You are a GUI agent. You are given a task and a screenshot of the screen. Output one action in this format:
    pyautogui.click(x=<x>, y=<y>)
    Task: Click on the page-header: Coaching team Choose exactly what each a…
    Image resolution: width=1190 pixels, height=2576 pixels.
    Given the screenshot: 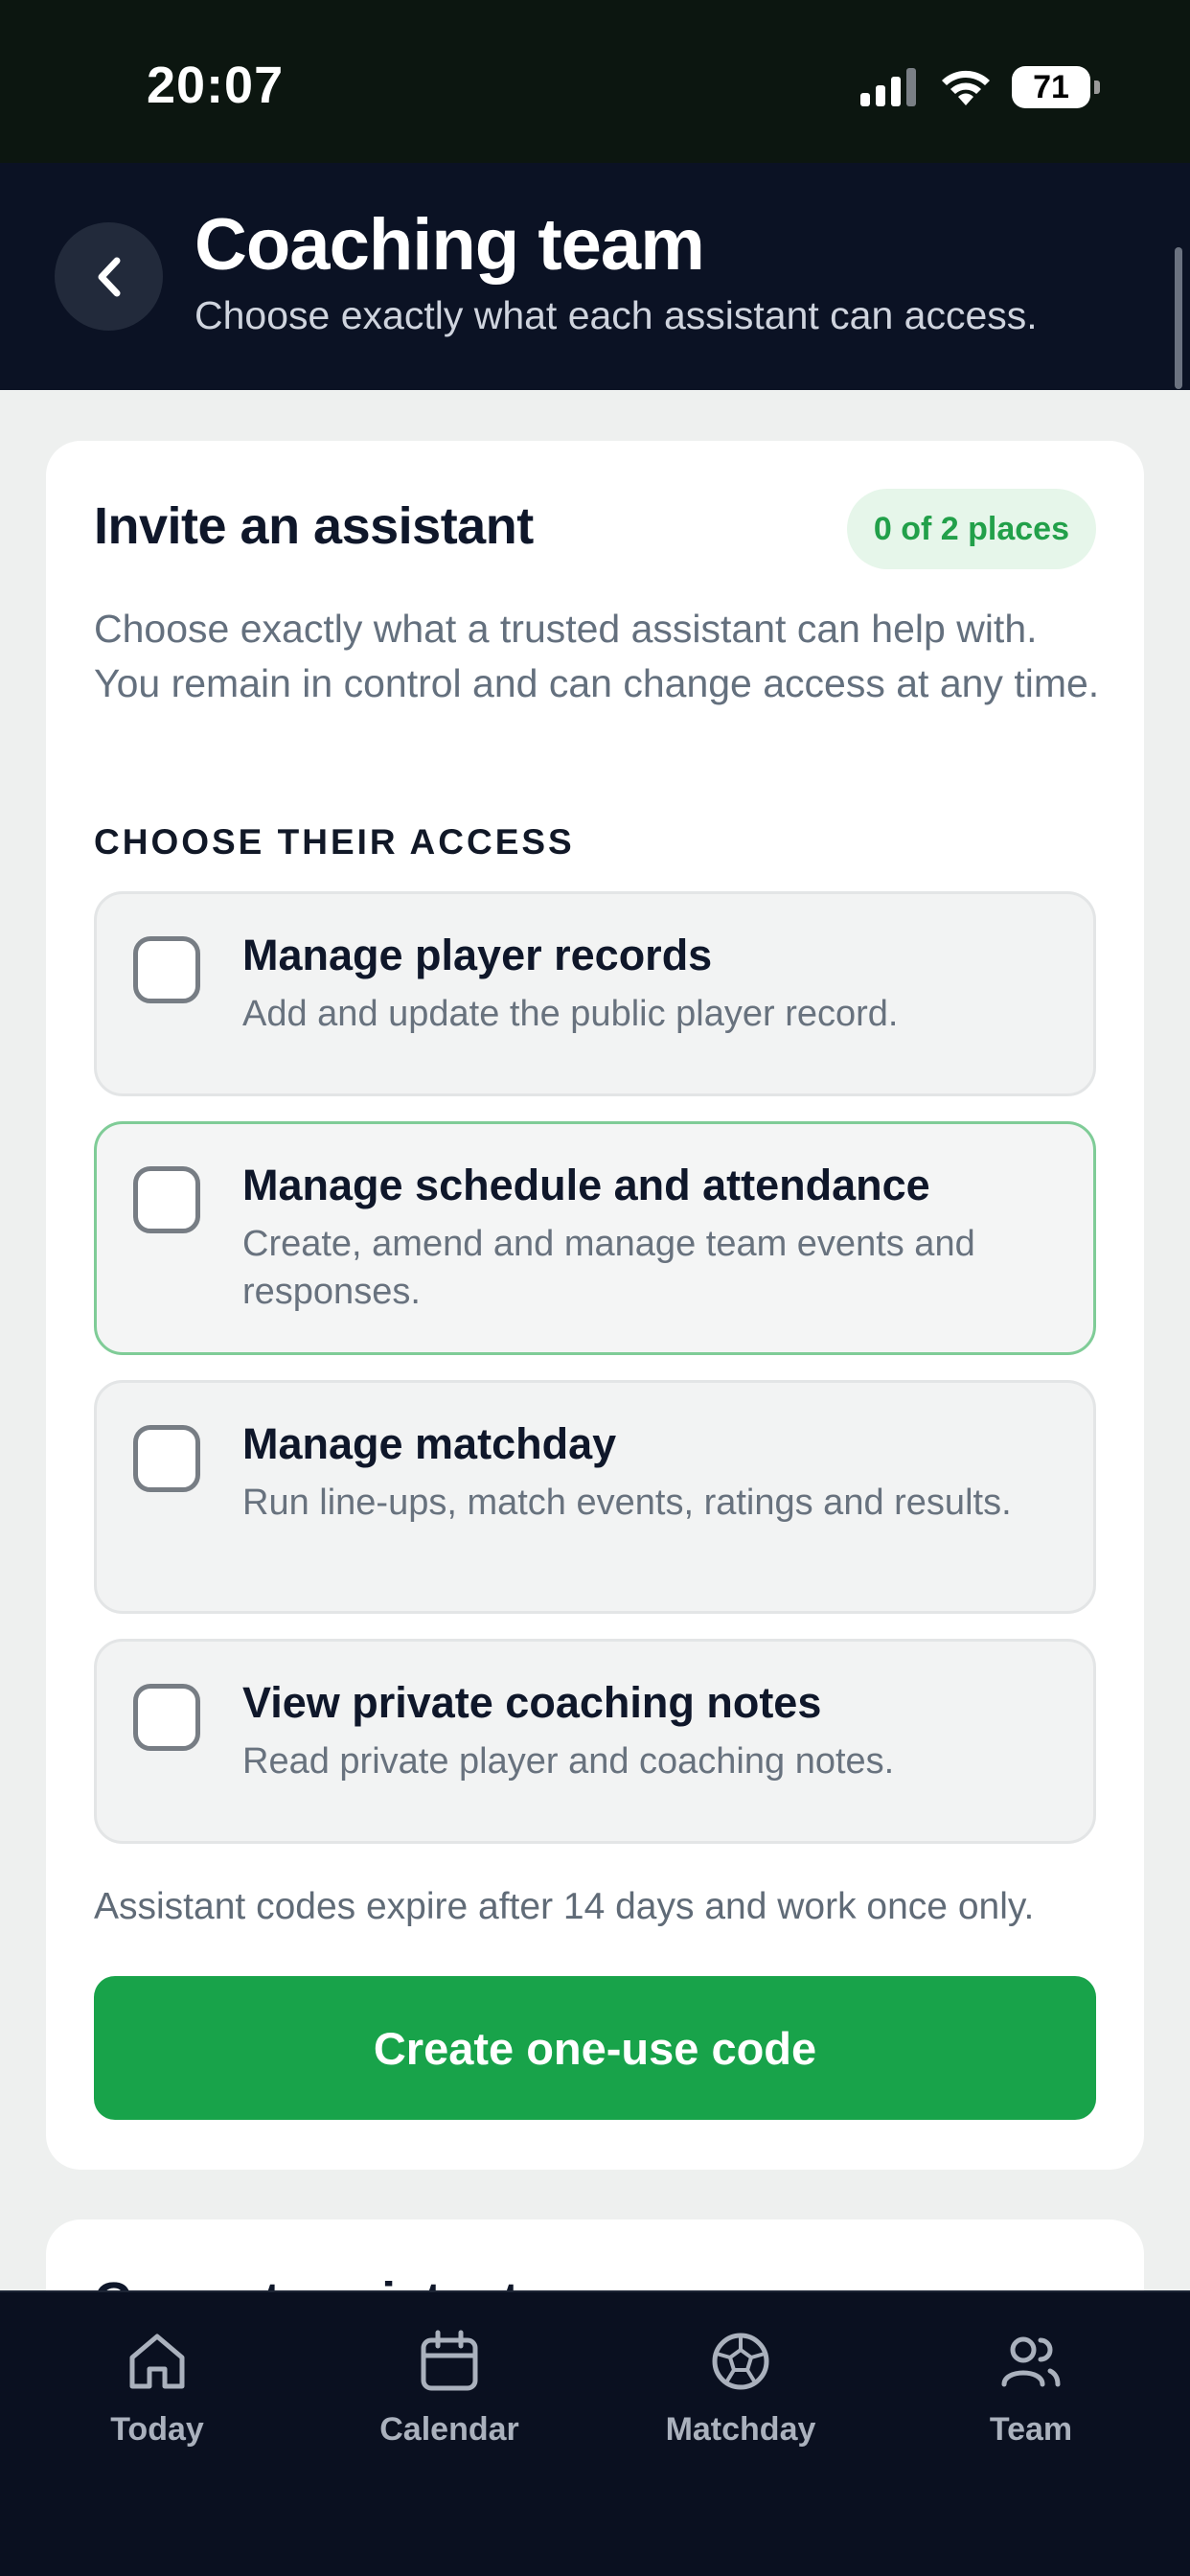 What is the action you would take?
    pyautogui.click(x=595, y=276)
    